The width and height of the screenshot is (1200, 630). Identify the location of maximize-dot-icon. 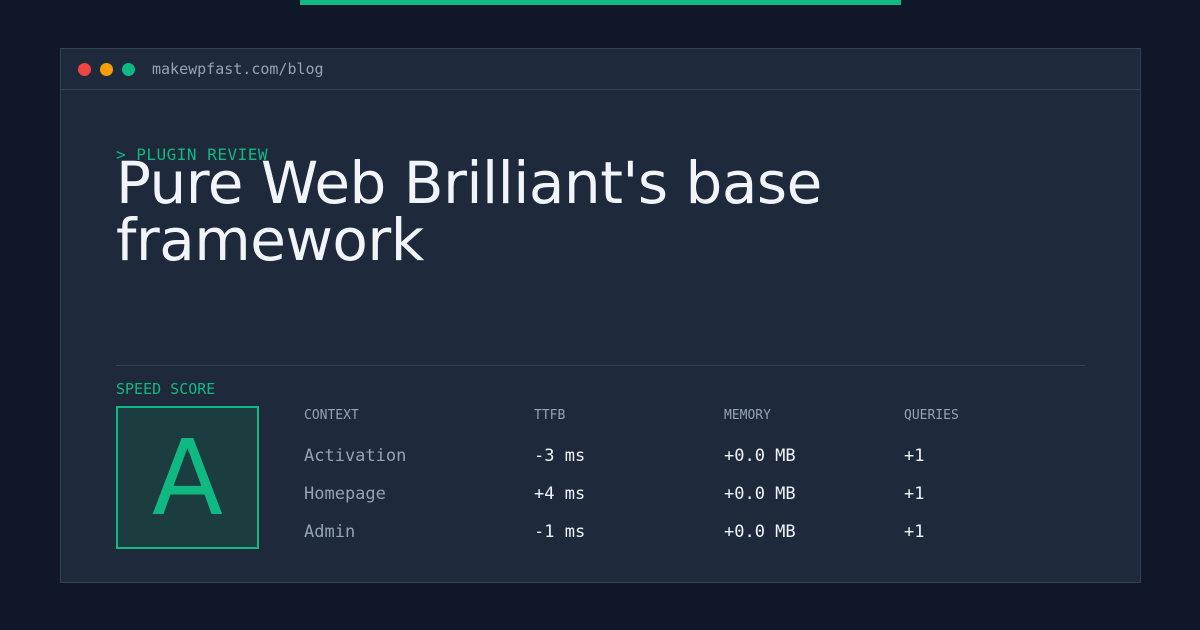
(128, 69).